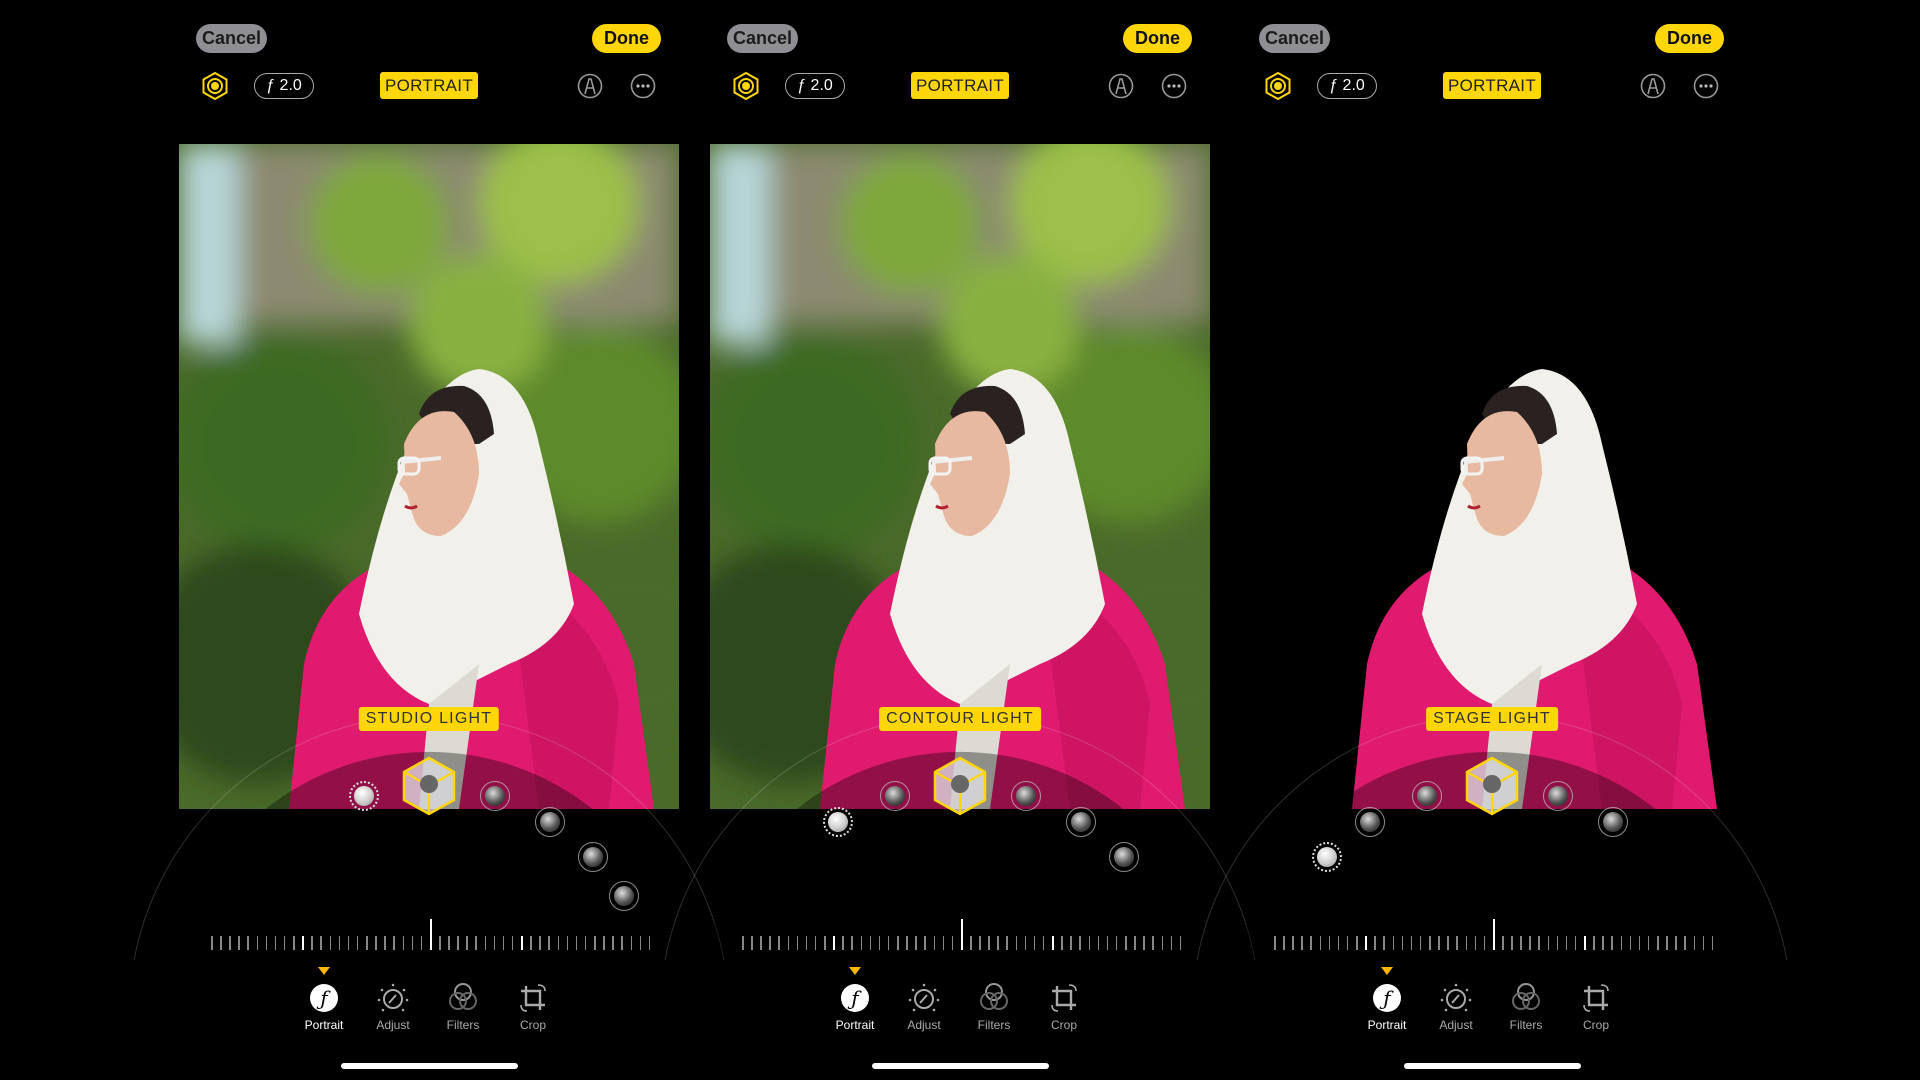 Image resolution: width=1920 pixels, height=1080 pixels. I want to click on portrait-f-icon: ƒ, so click(324, 998).